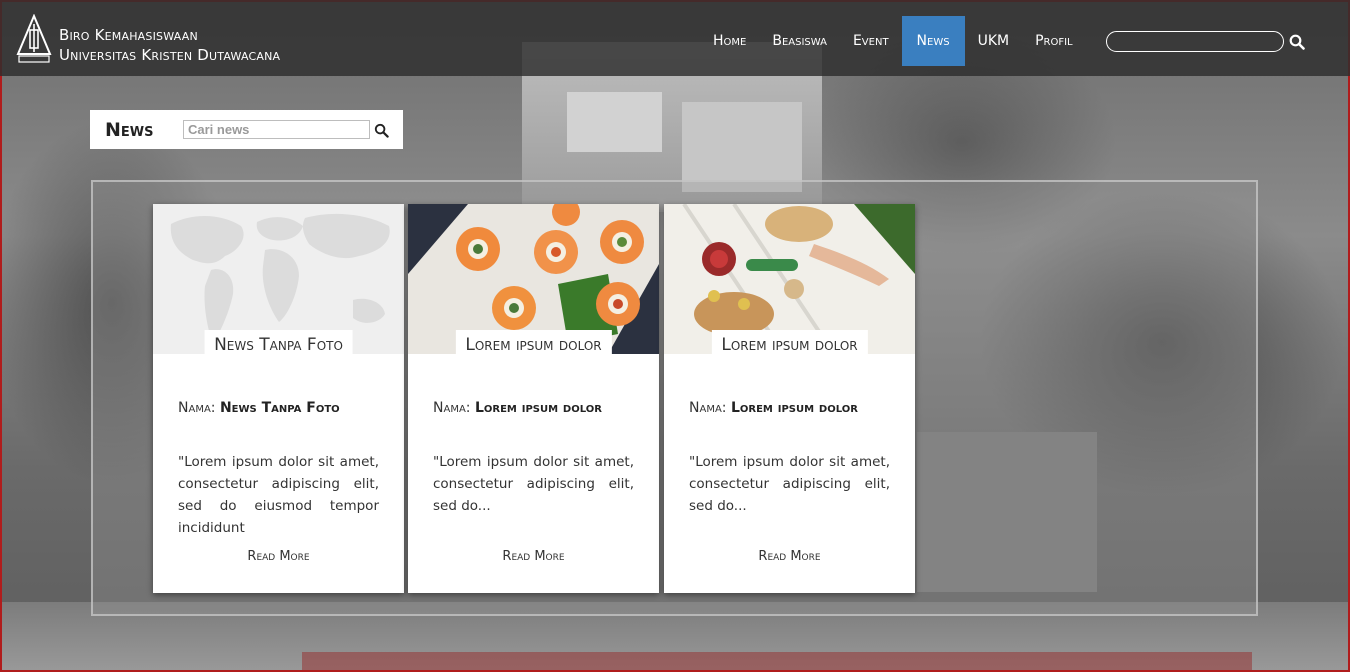 This screenshot has height=672, width=1350. Describe the element at coordinates (871, 41) in the screenshot. I see `nav-event: Event` at that location.